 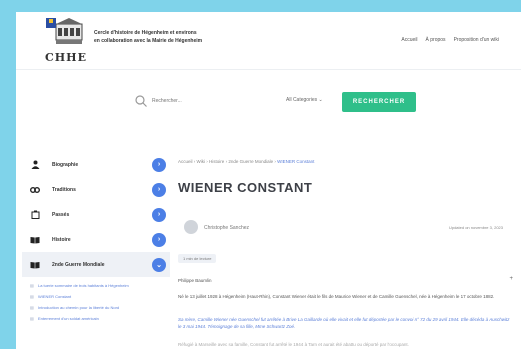 I want to click on sidebar-subitem: ▤ Enterrement d'un soldat américain, so click(x=100, y=318).